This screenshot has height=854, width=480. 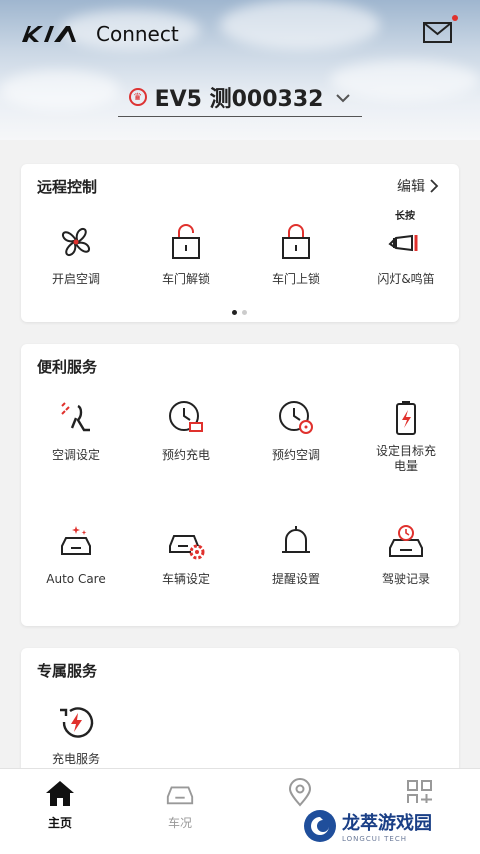 What do you see at coordinates (185, 455) in the screenshot?
I see `convenience-item-label: 预约充电` at bounding box center [185, 455].